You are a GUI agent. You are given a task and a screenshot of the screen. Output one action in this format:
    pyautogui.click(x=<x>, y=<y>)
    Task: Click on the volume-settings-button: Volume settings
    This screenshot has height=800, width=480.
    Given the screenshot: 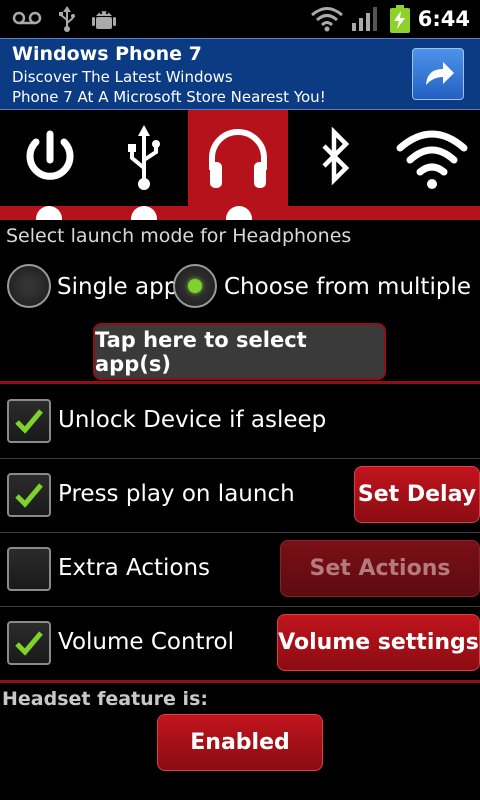 What is the action you would take?
    pyautogui.click(x=378, y=642)
    